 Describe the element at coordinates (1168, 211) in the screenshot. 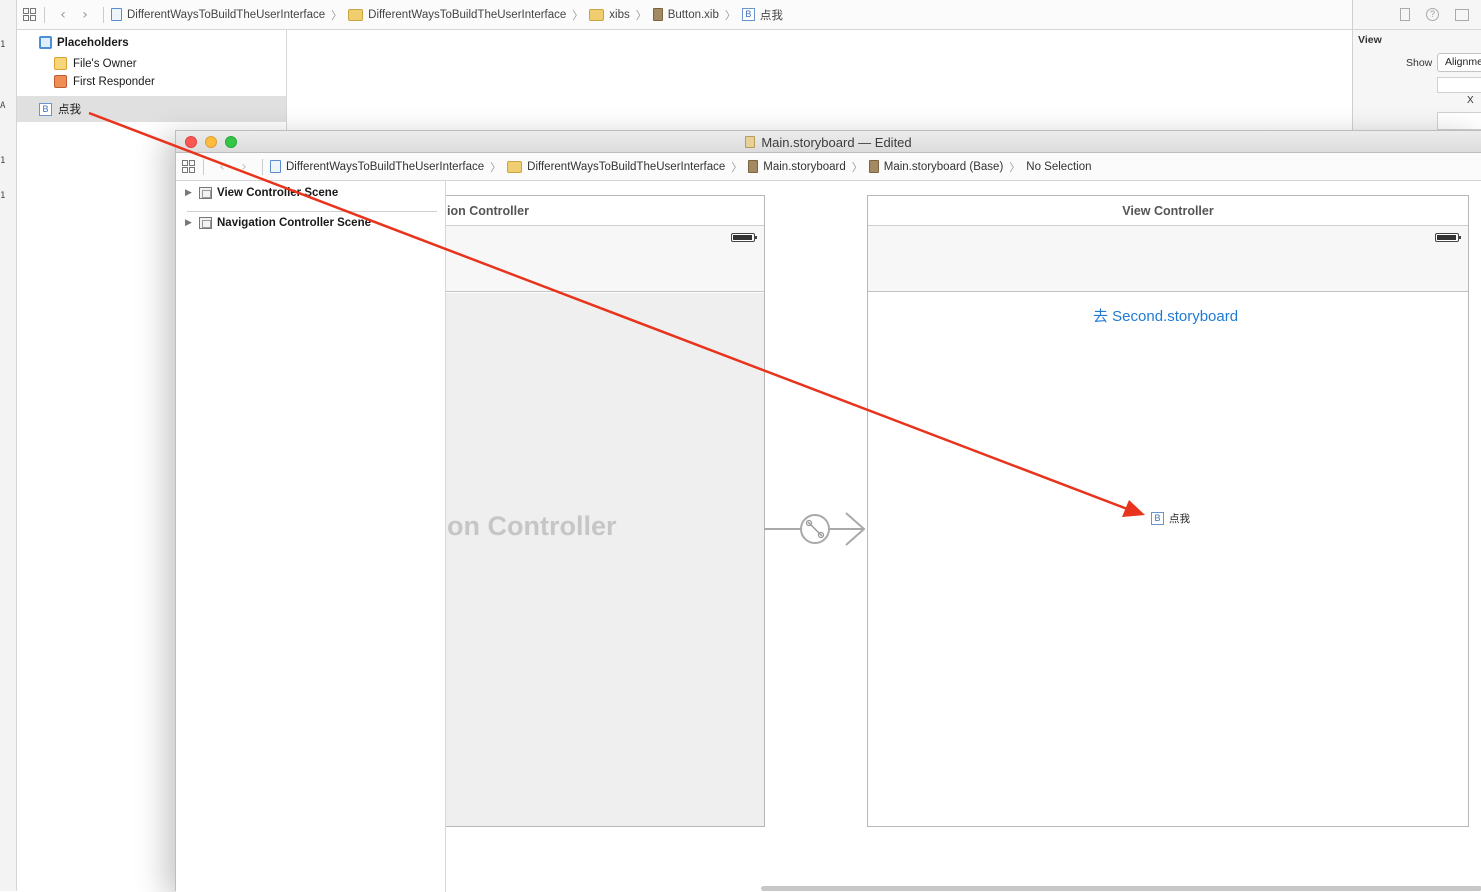

I see `scene-title: View Controller` at that location.